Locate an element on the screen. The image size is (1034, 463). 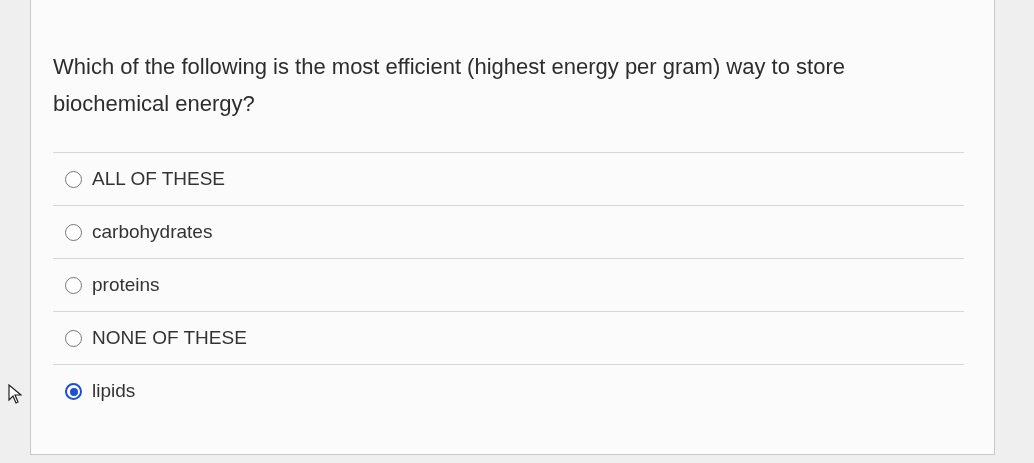
option-label: carbohydrates is located at coordinates (152, 232).